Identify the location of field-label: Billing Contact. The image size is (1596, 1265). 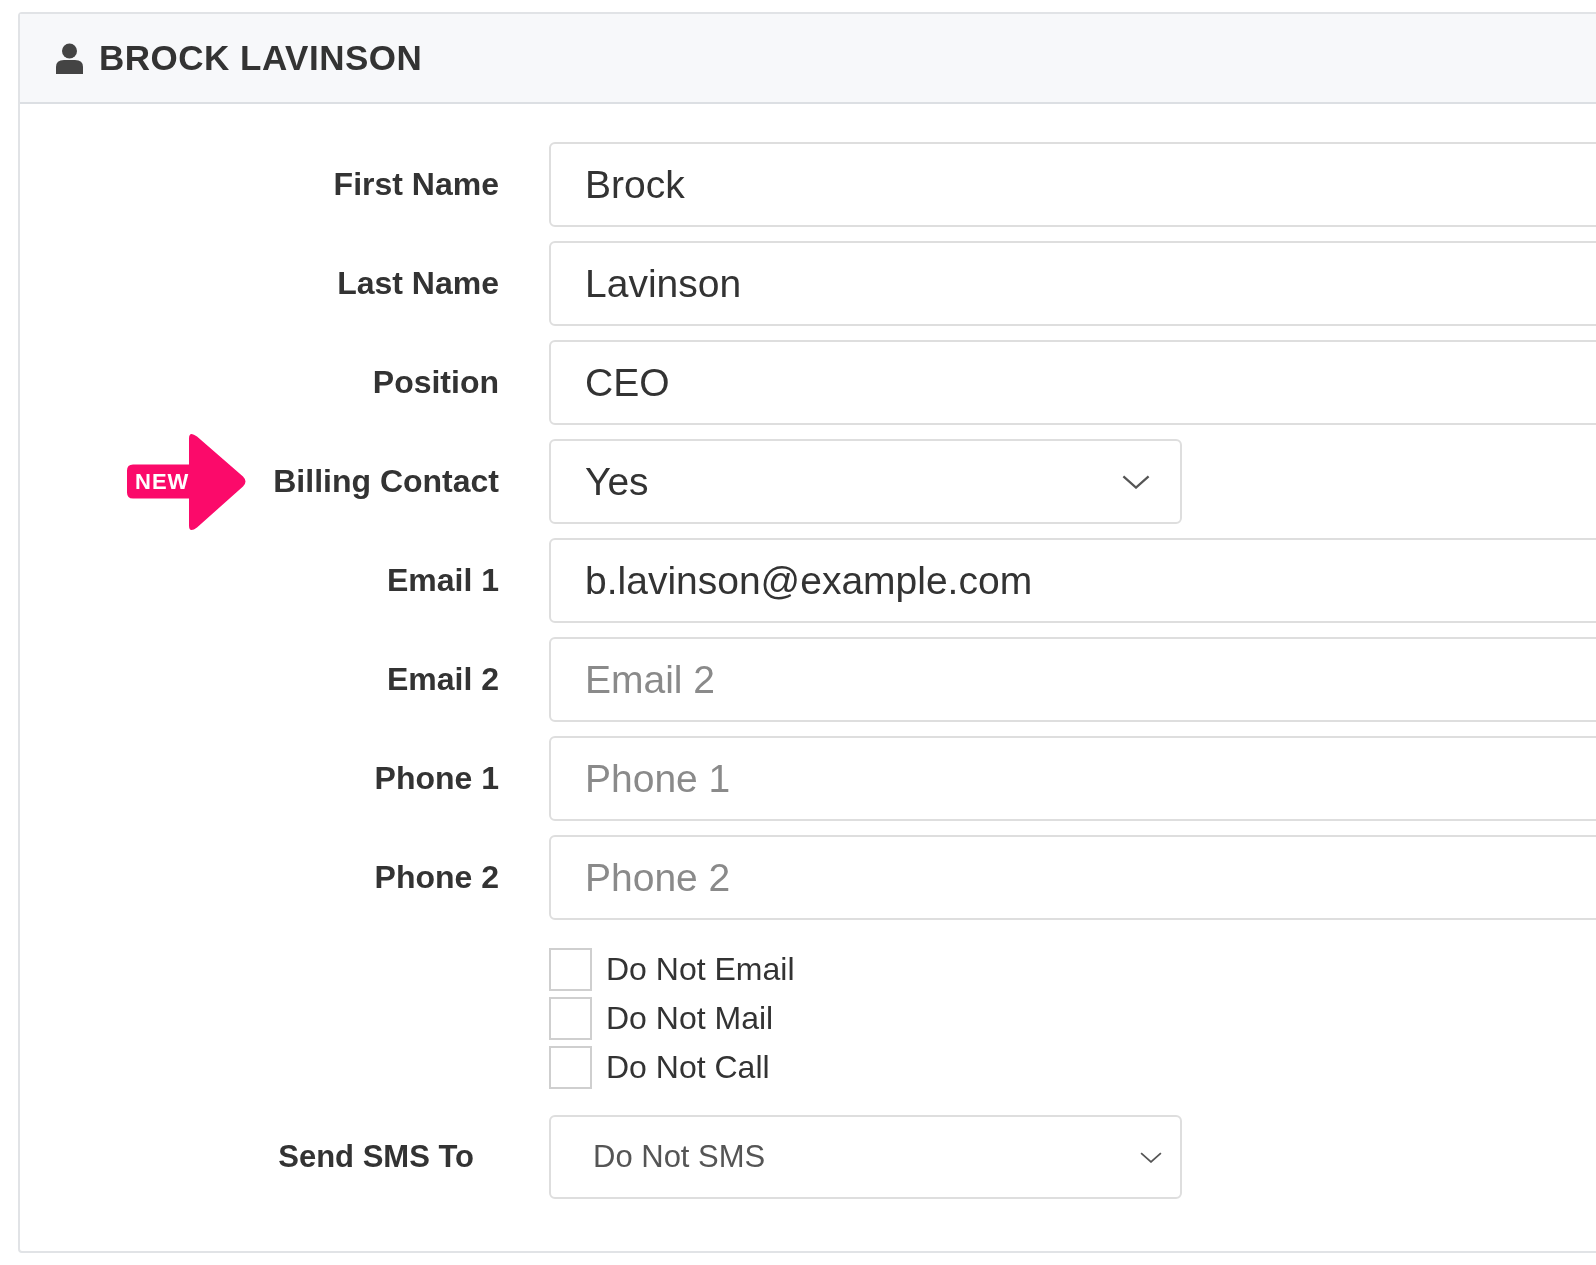
(386, 481).